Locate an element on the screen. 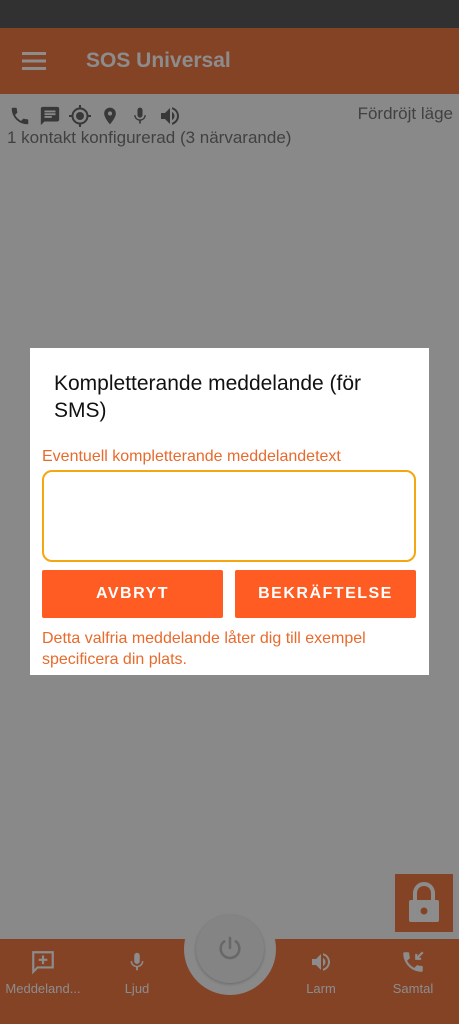 The image size is (459, 1024). confirm-button: BEKRÄFTELSE is located at coordinates (325, 594).